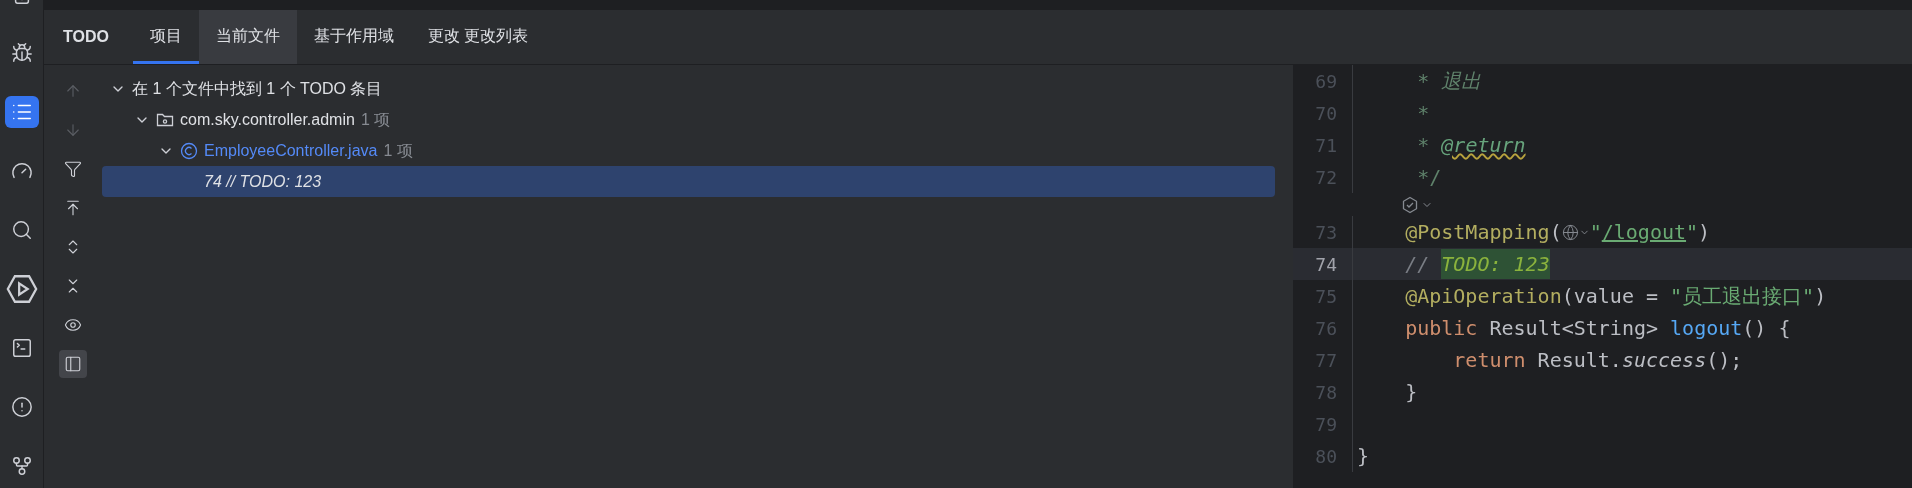 This screenshot has width=1912, height=488. What do you see at coordinates (21, 289) in the screenshot?
I see `play-hexagon-icon` at bounding box center [21, 289].